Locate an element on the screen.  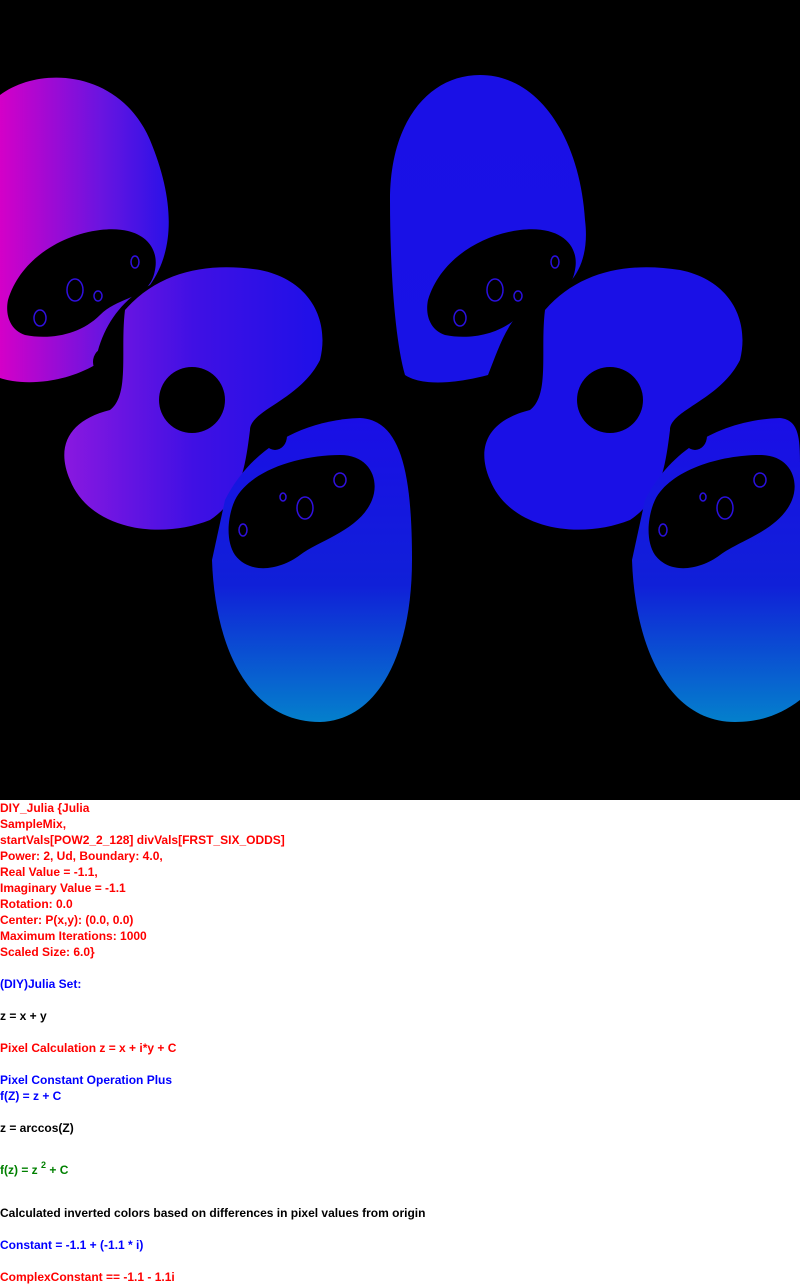
param-power-boundary: Power: 2, Ud, Boundary: 4.0, is located at coordinates (81, 856).